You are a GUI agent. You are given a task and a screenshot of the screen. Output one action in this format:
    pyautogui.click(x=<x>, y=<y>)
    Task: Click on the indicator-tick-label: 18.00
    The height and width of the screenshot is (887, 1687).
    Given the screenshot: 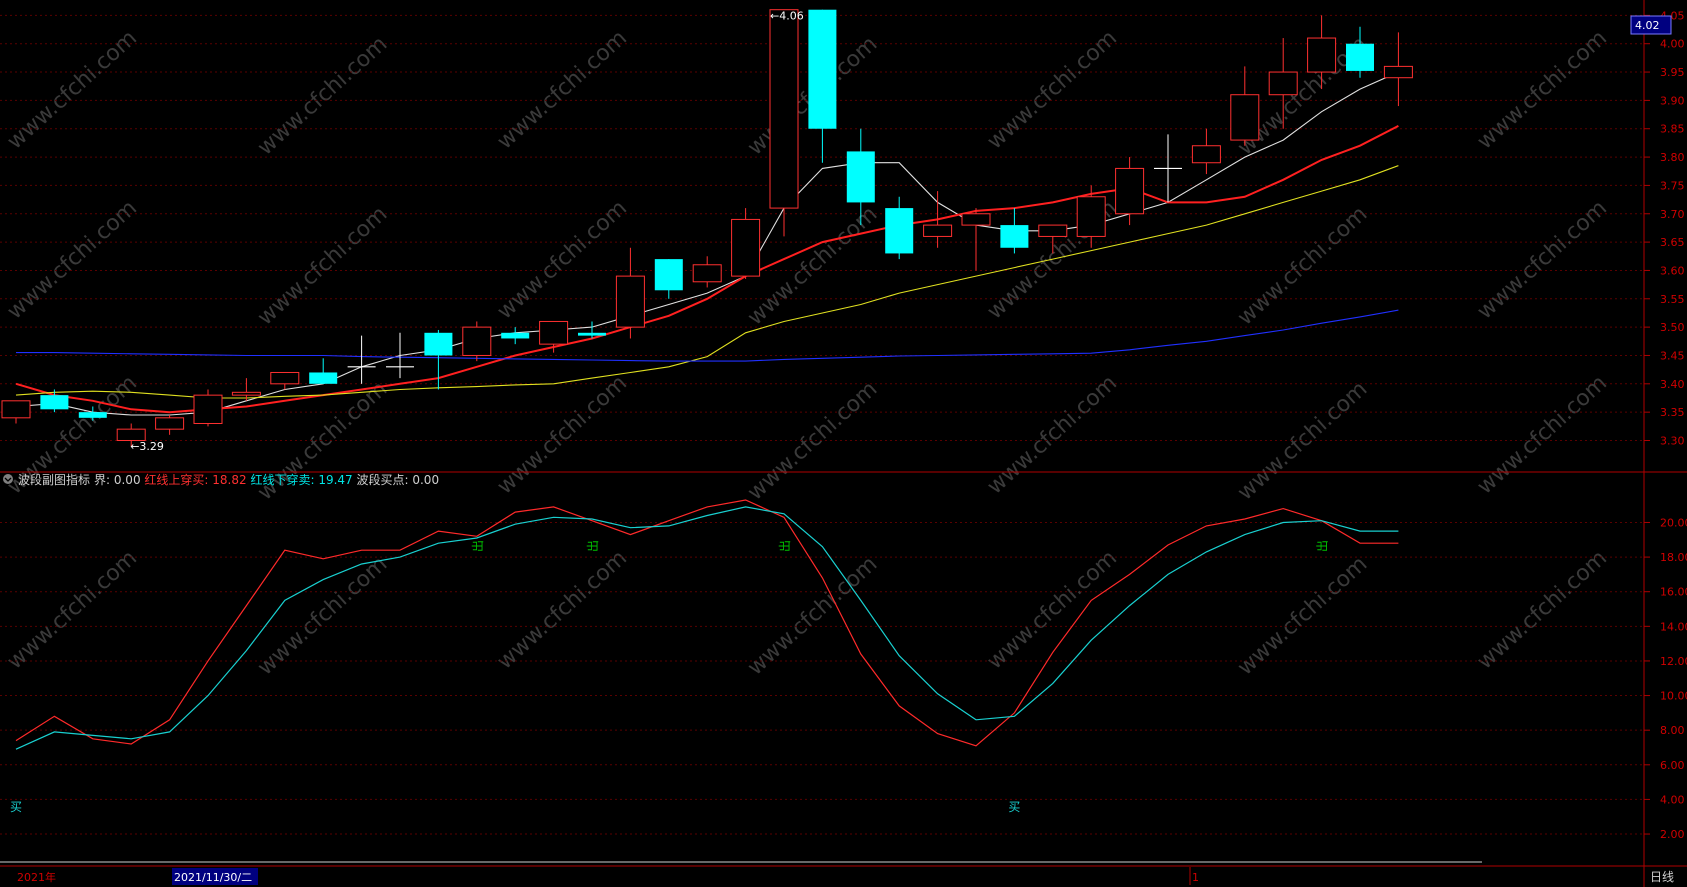 What is the action you would take?
    pyautogui.click(x=1673, y=557)
    